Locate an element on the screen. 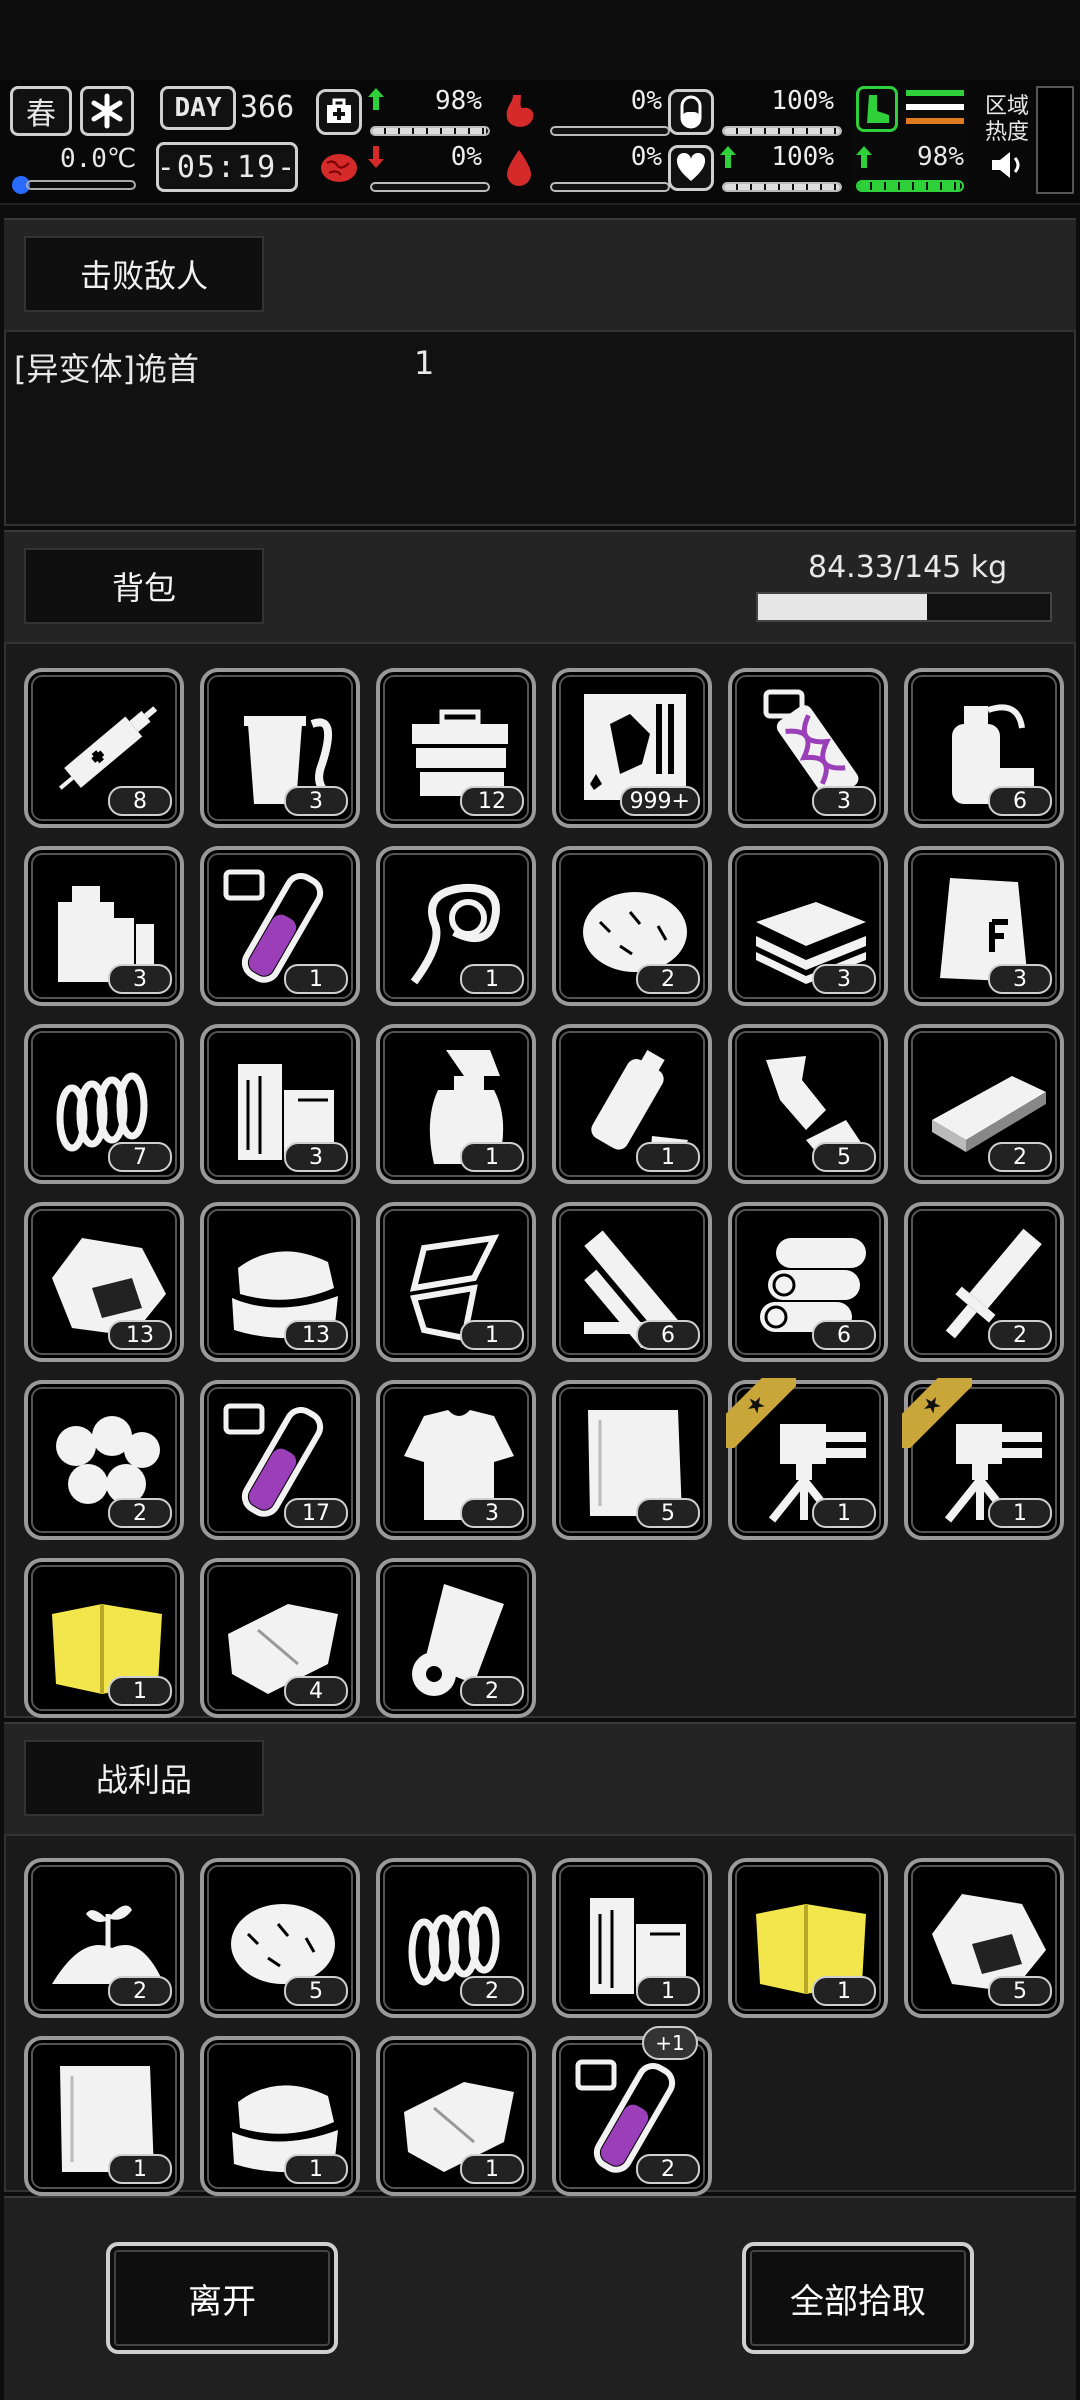 The image size is (1080, 2400). temperature-gauge is located at coordinates (74, 185).